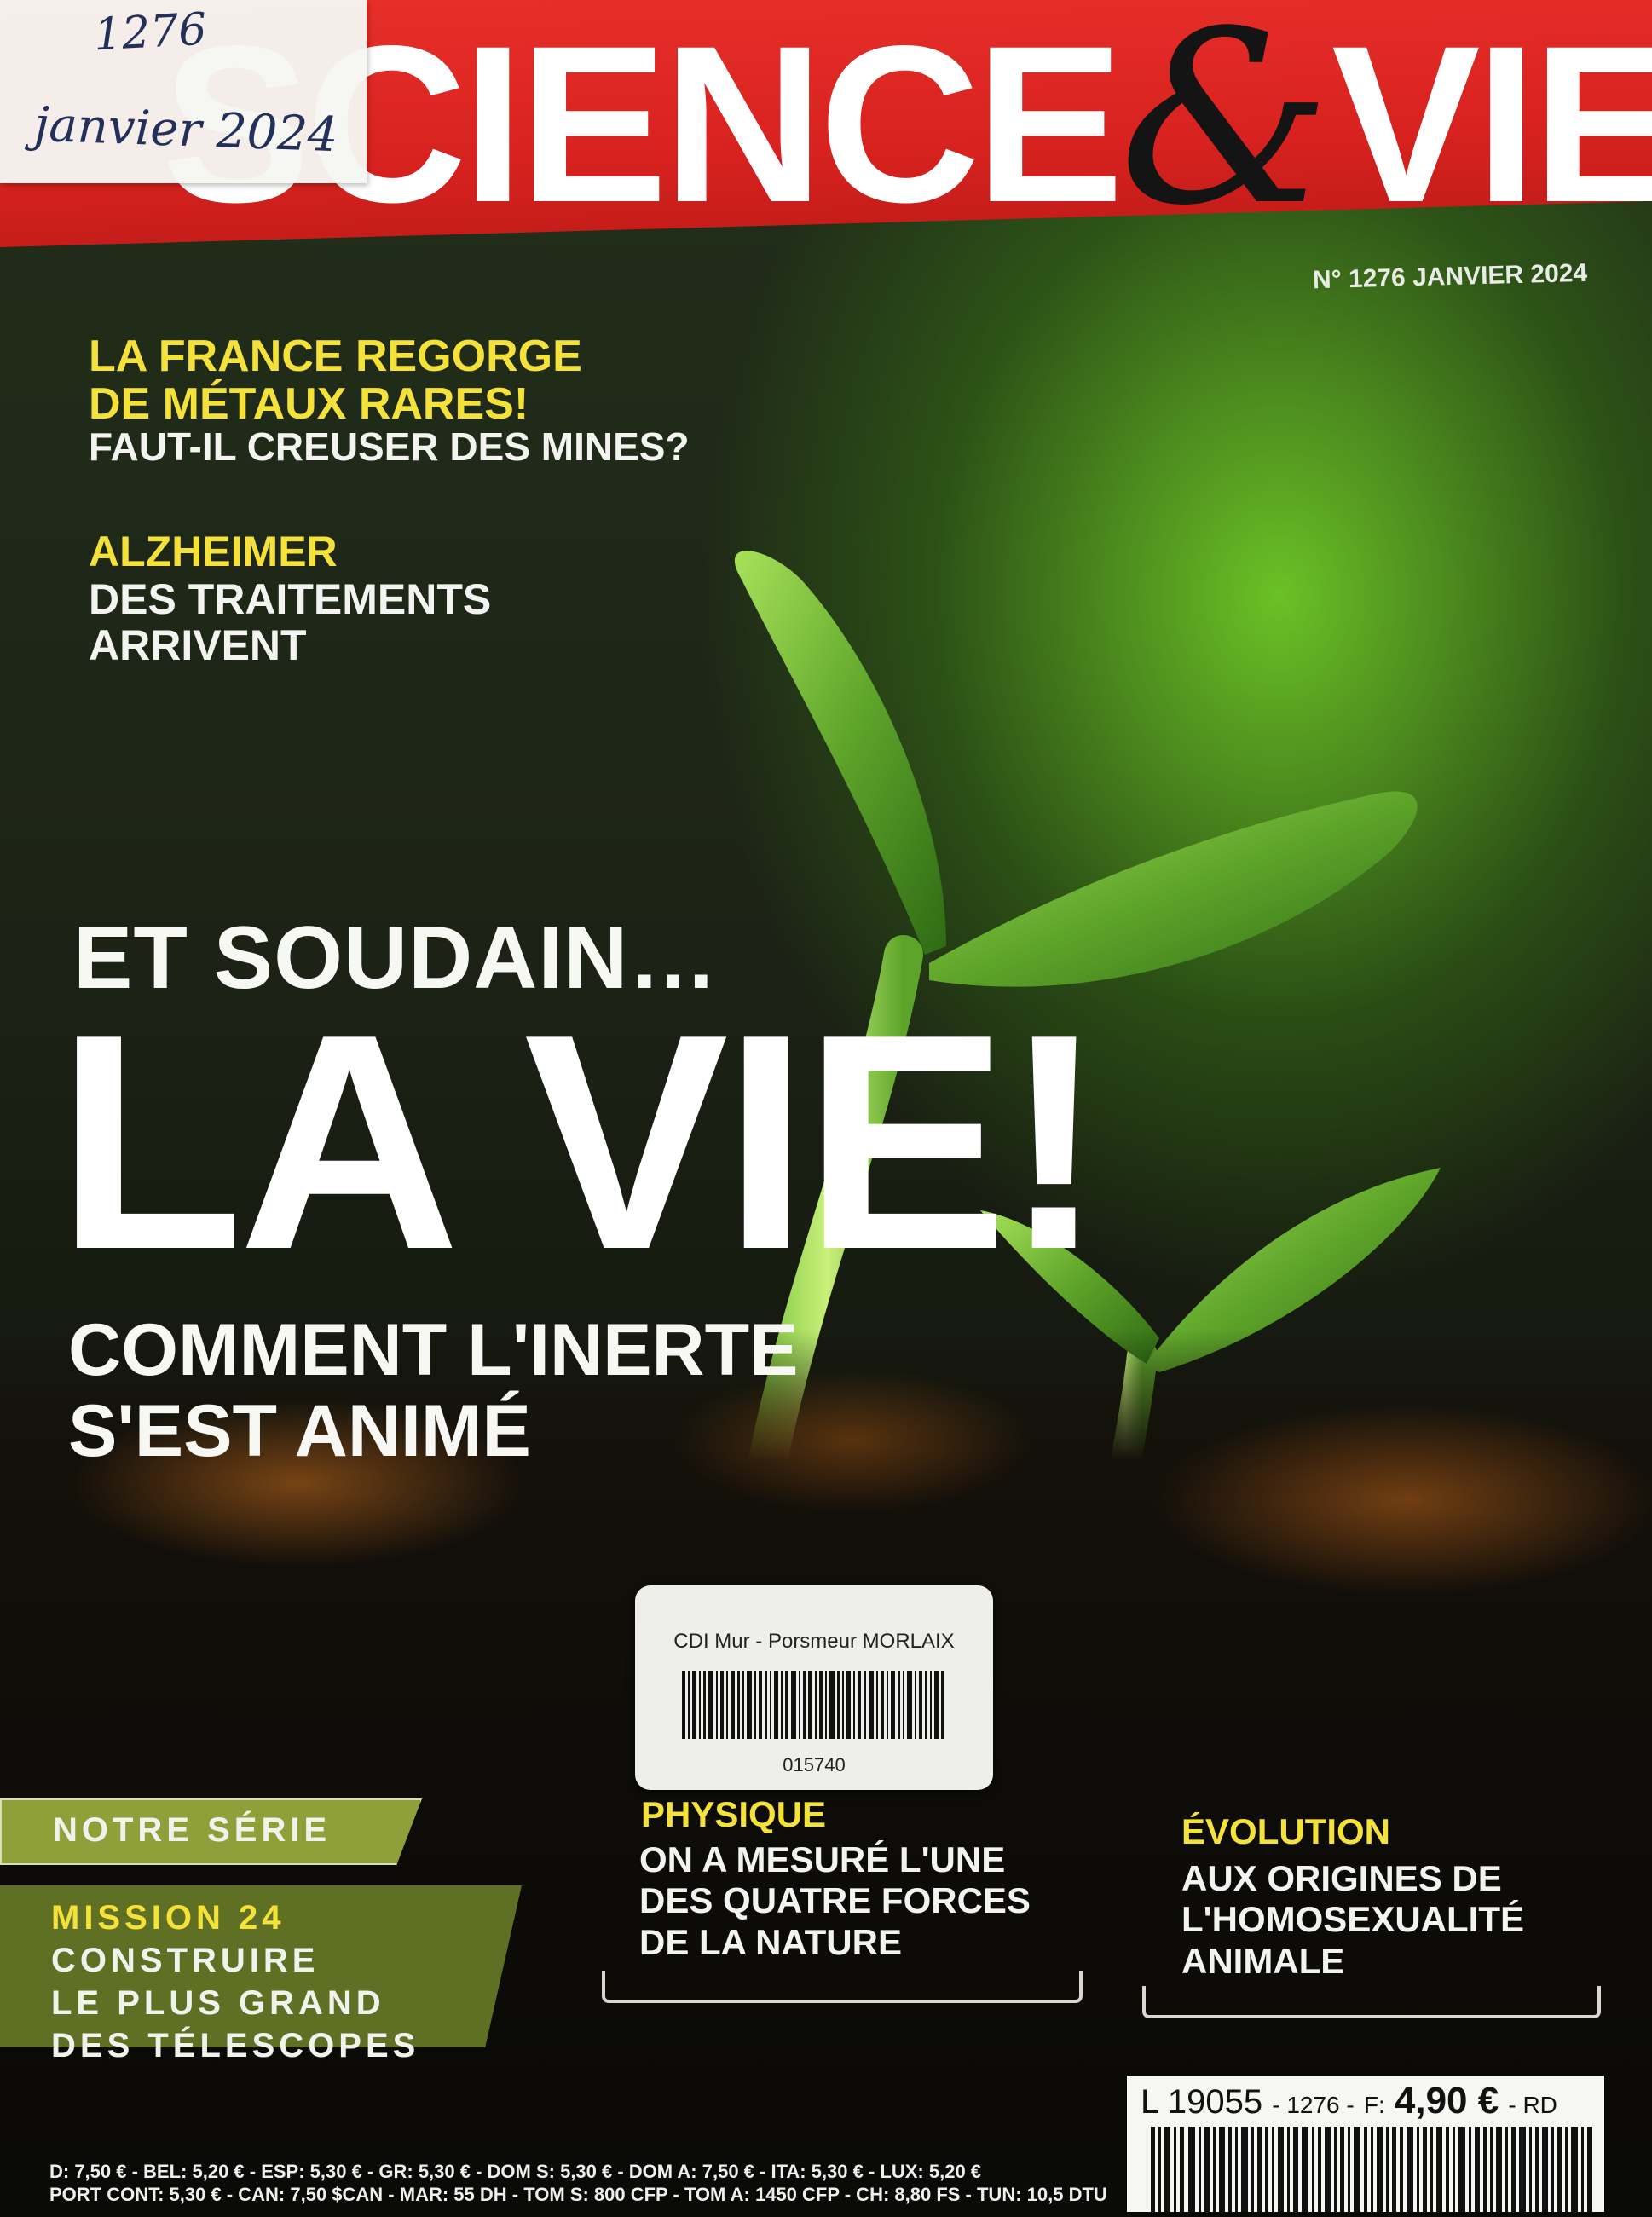 Image resolution: width=1652 pixels, height=2217 pixels. I want to click on physique-line-3: DE LA NATURE, so click(770, 1942).